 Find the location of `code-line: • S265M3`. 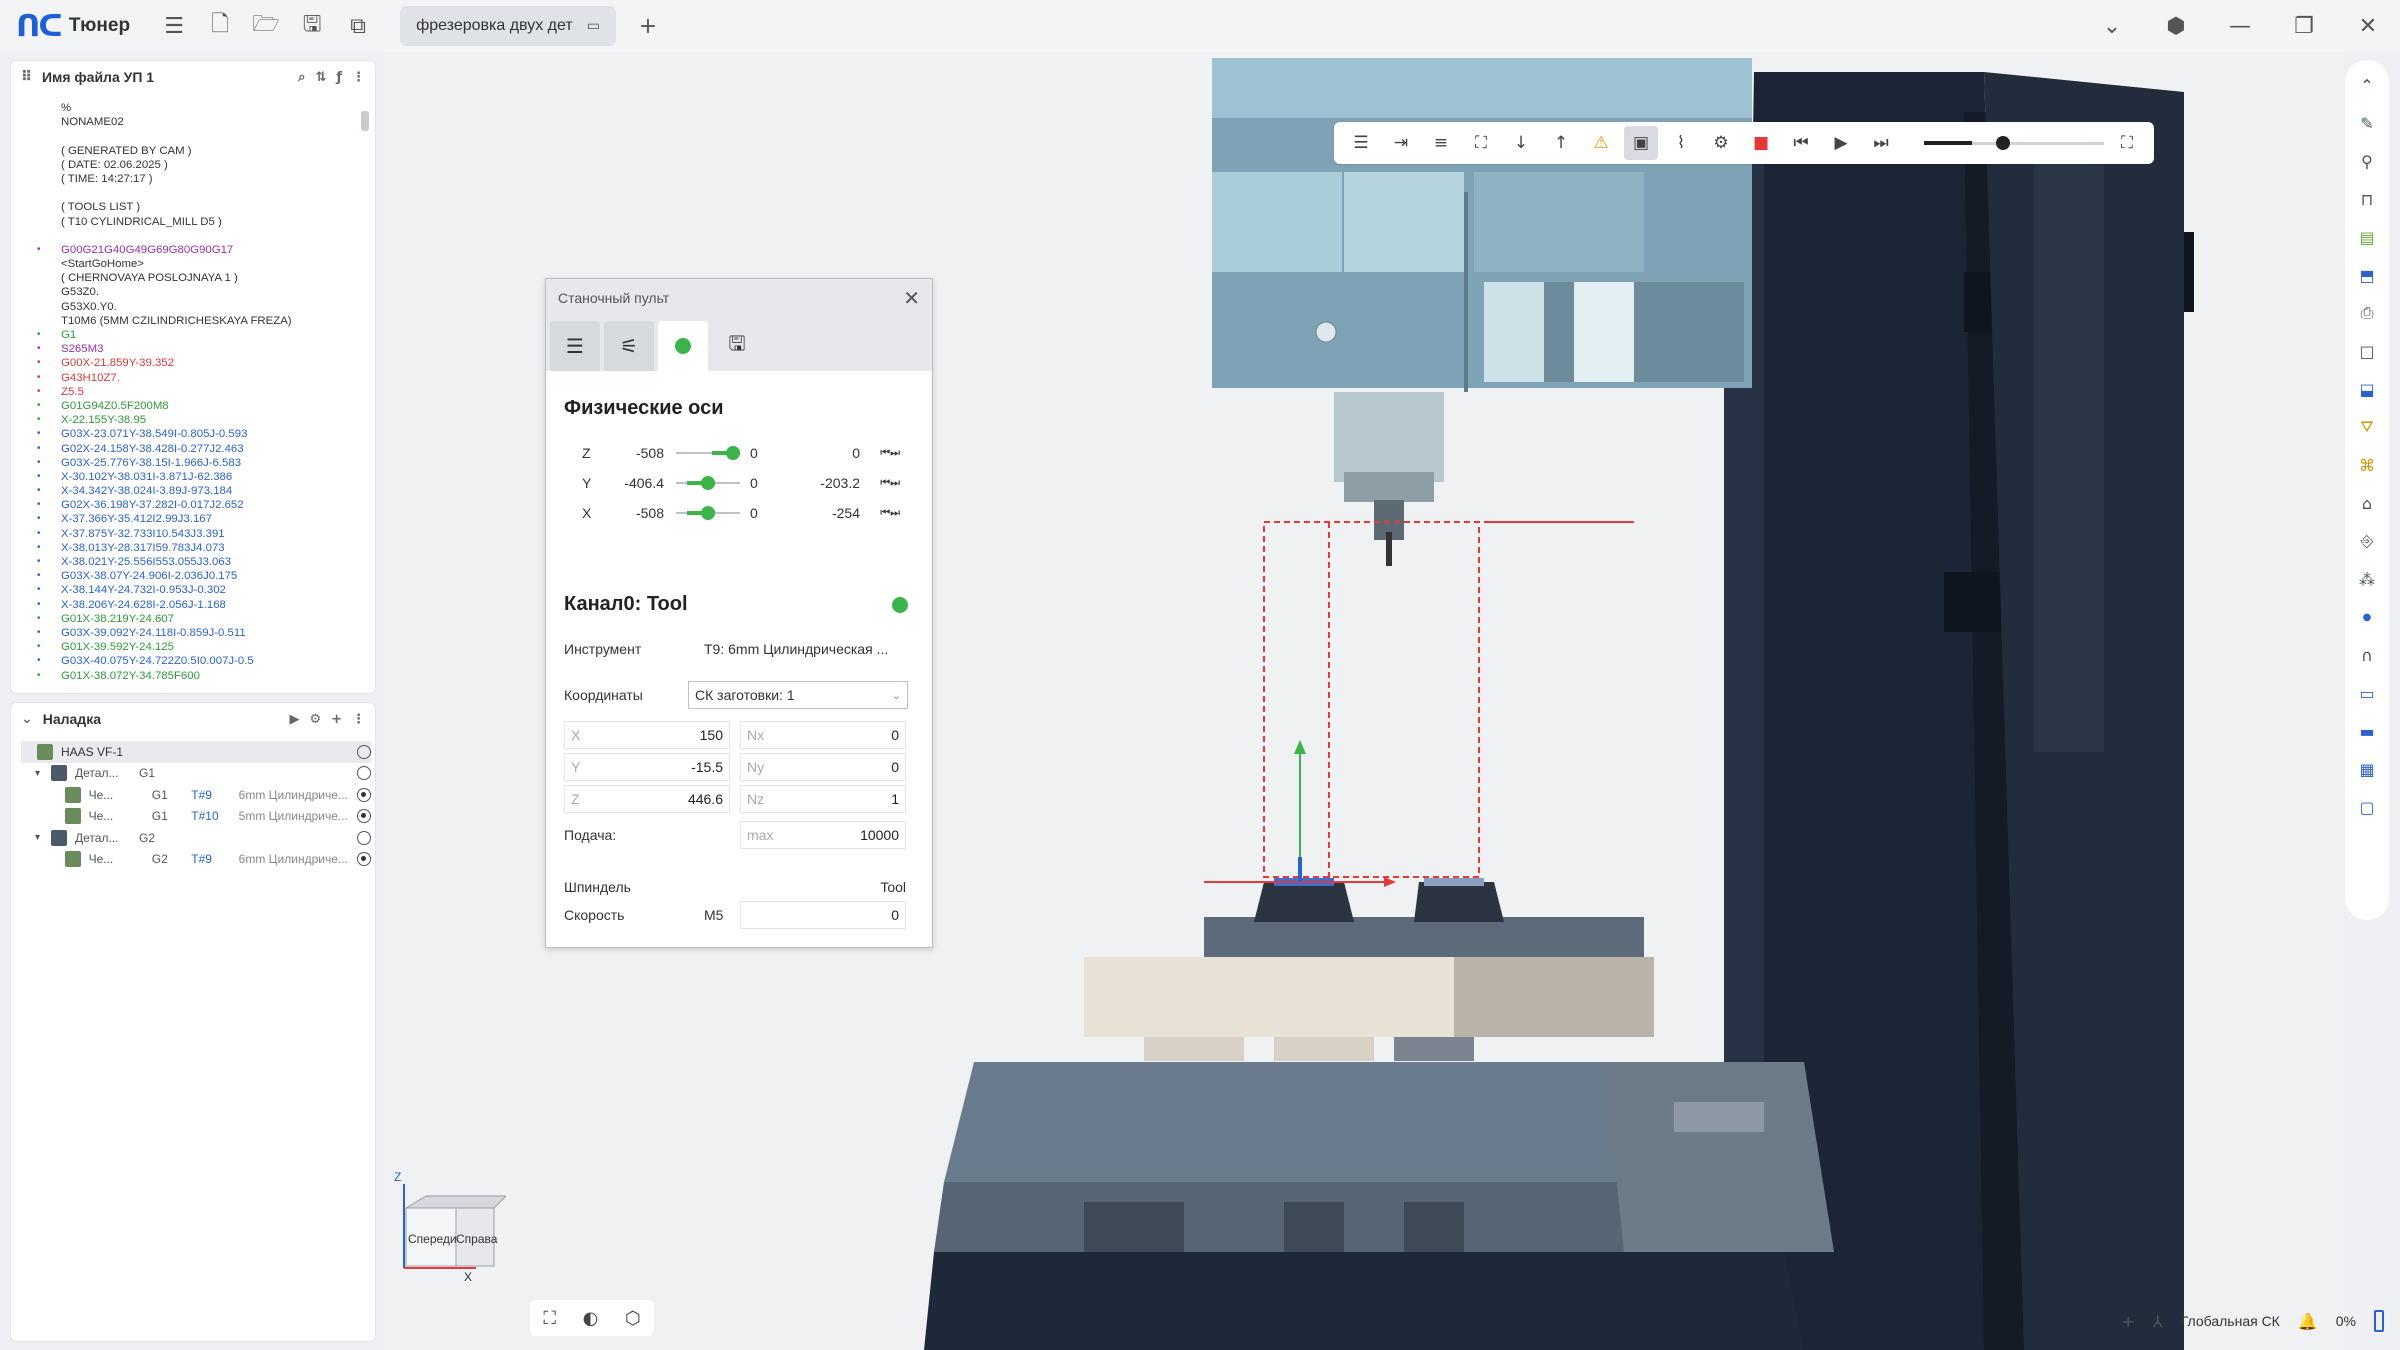

code-line: • S265M3 is located at coordinates (191, 349).